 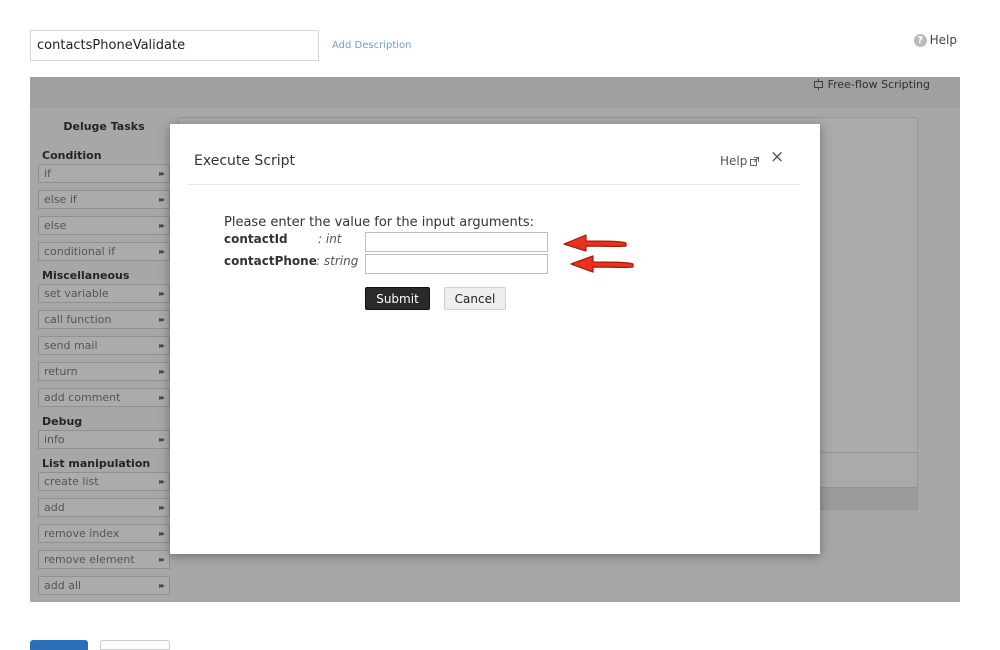 What do you see at coordinates (330, 239) in the screenshot?
I see `arg-contactid-type: : int` at bounding box center [330, 239].